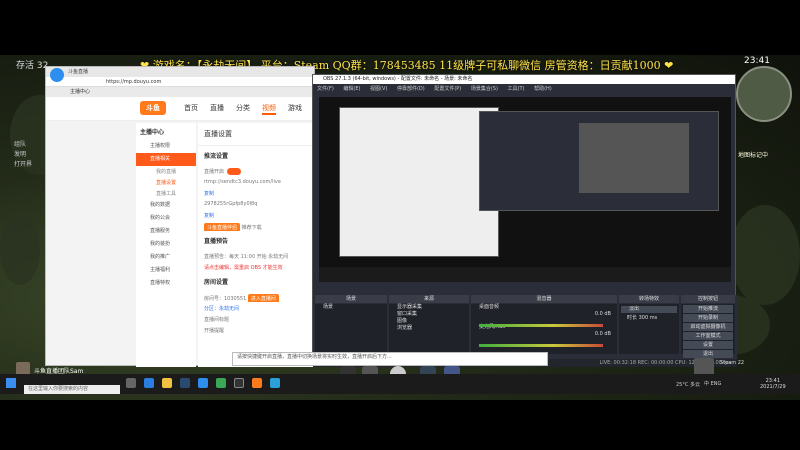 The width and height of the screenshot is (800, 450). Describe the element at coordinates (222, 227) in the screenshot. I see `companion-button: 斗鱼直播伴侣` at that location.